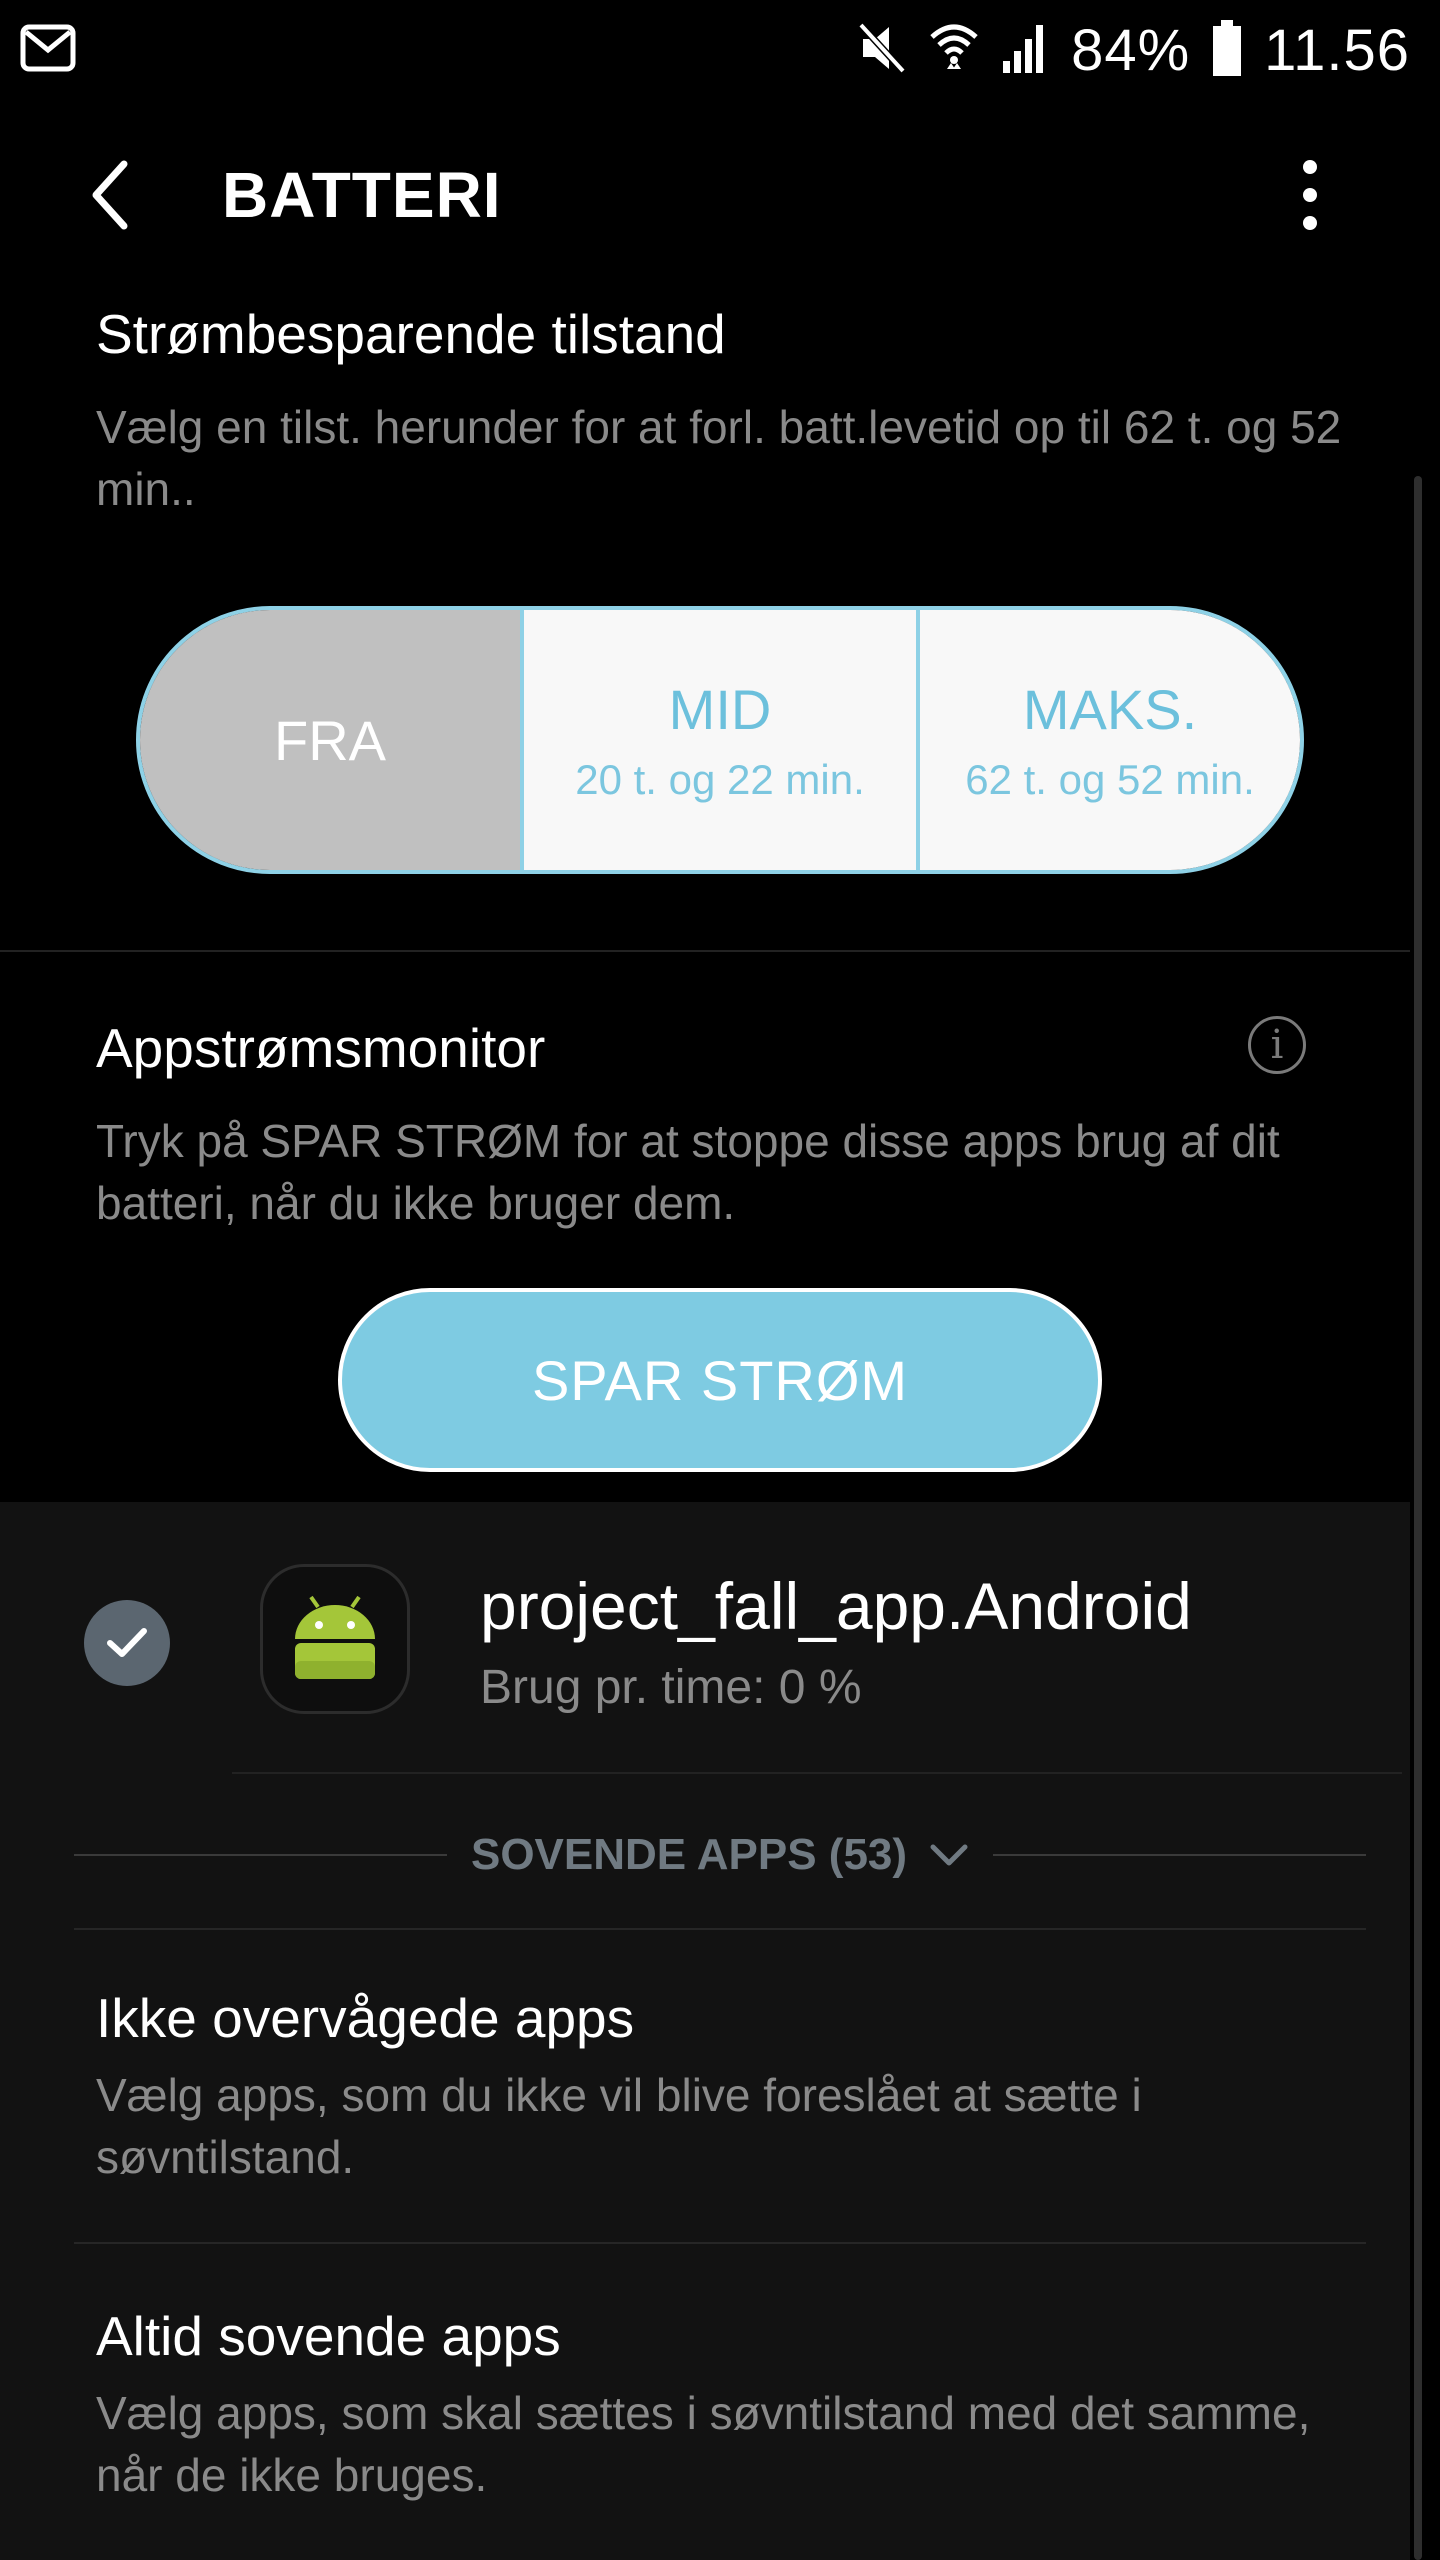  Describe the element at coordinates (720, 50) in the screenshot. I see `status-bar: 84% 11.56` at that location.